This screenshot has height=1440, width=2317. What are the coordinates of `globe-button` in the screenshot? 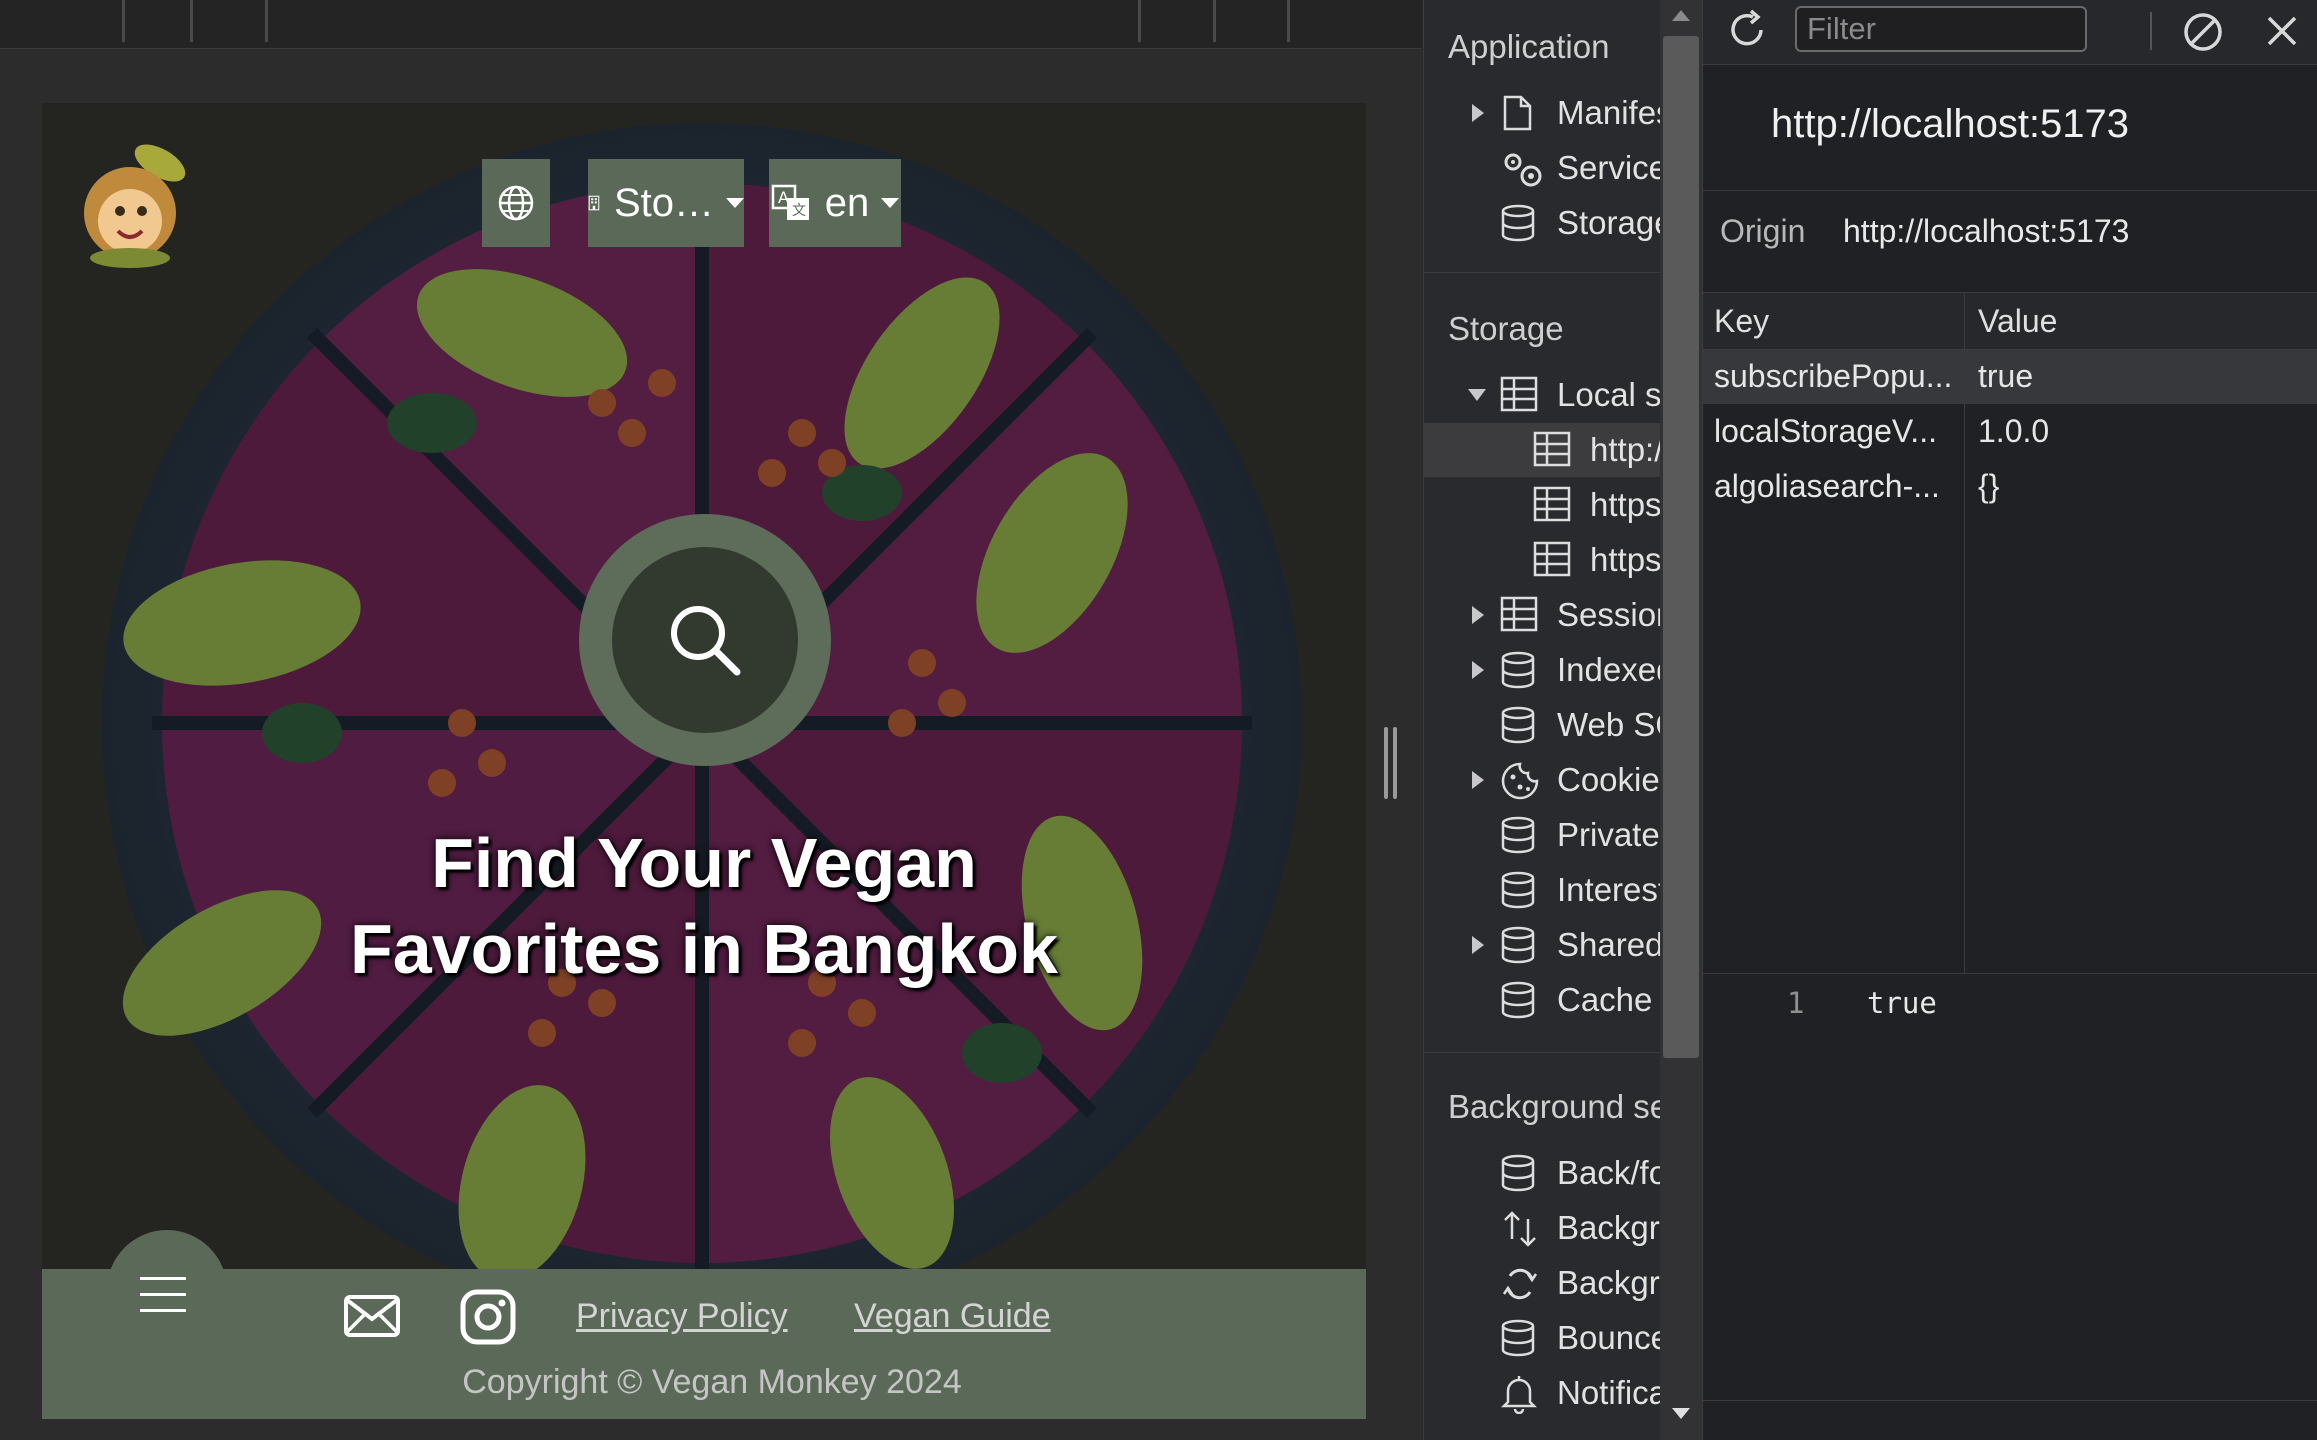 It's located at (516, 203).